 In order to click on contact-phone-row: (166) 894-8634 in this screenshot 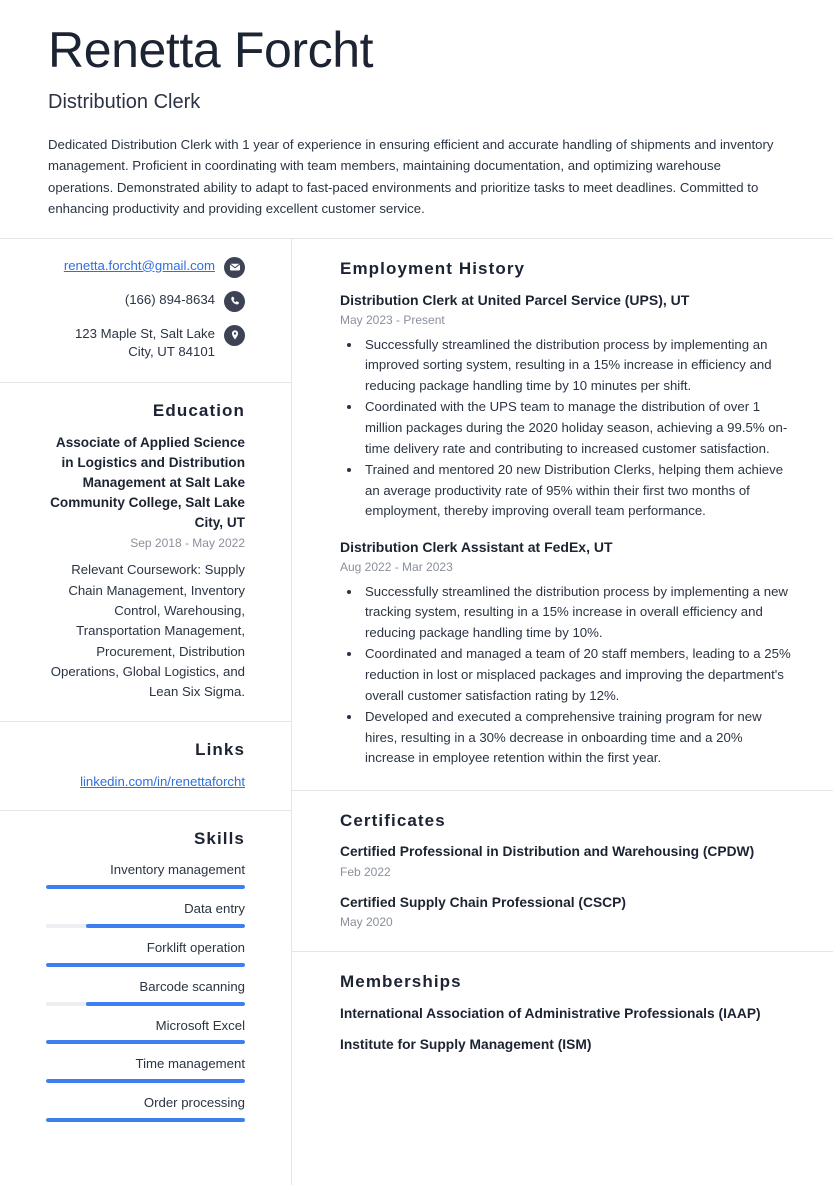, I will do `click(145, 301)`.